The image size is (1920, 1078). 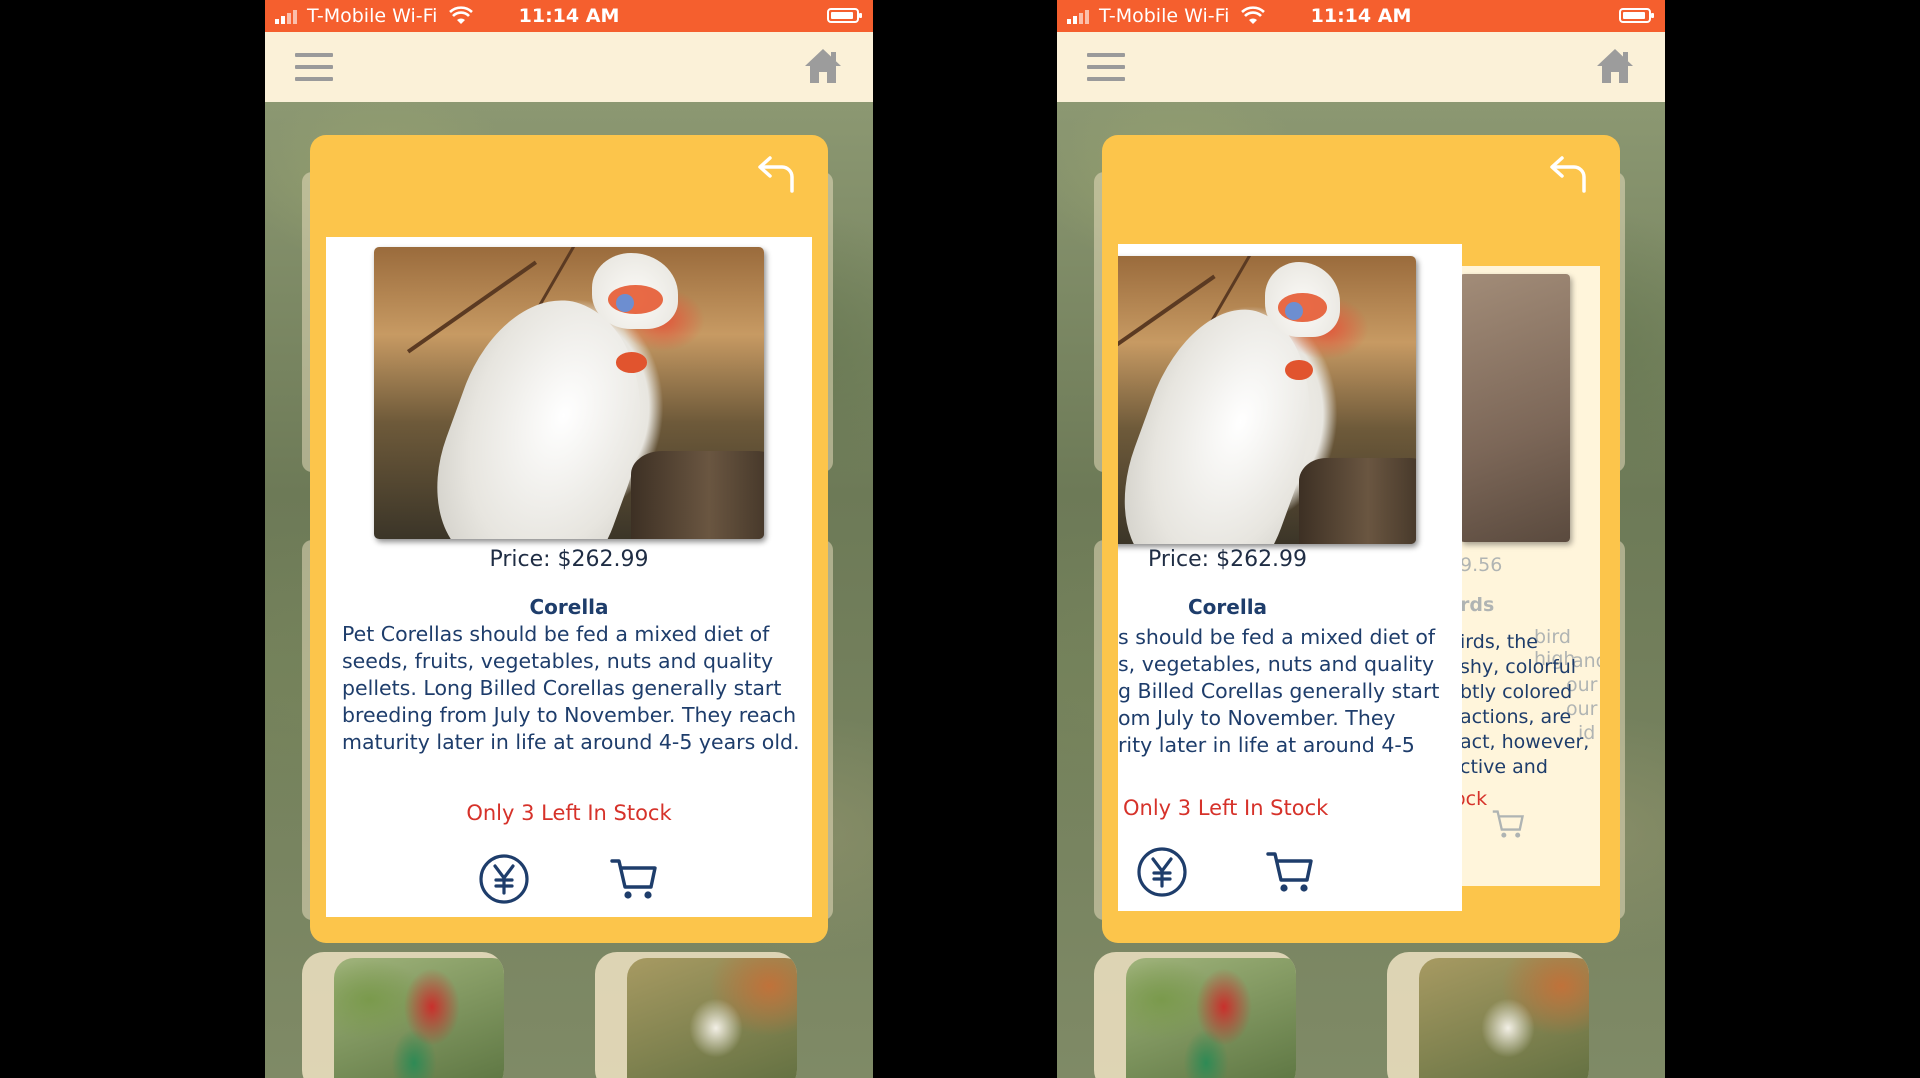 What do you see at coordinates (1477, 605) in the screenshot?
I see `next-product-name: rds` at bounding box center [1477, 605].